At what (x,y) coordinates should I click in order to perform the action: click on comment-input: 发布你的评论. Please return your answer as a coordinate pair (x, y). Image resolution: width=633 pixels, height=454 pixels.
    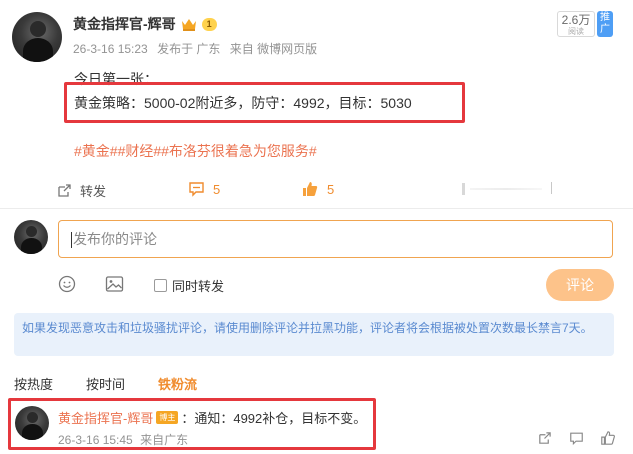
    Looking at the image, I should click on (335, 239).